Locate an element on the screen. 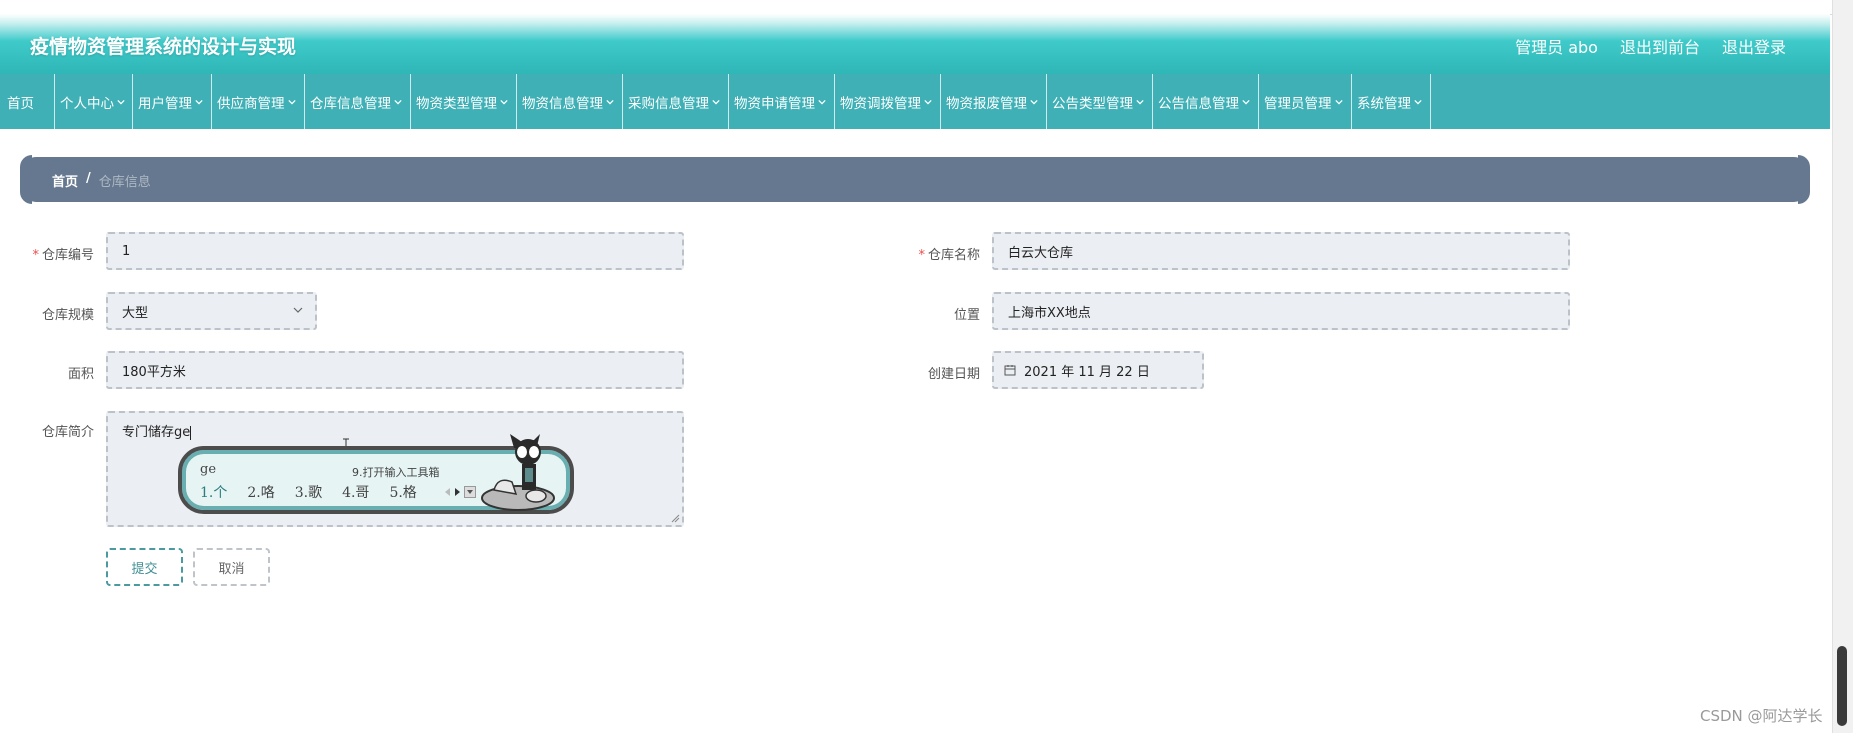 The image size is (1853, 733). intro-value: 专门储存ge is located at coordinates (156, 432).